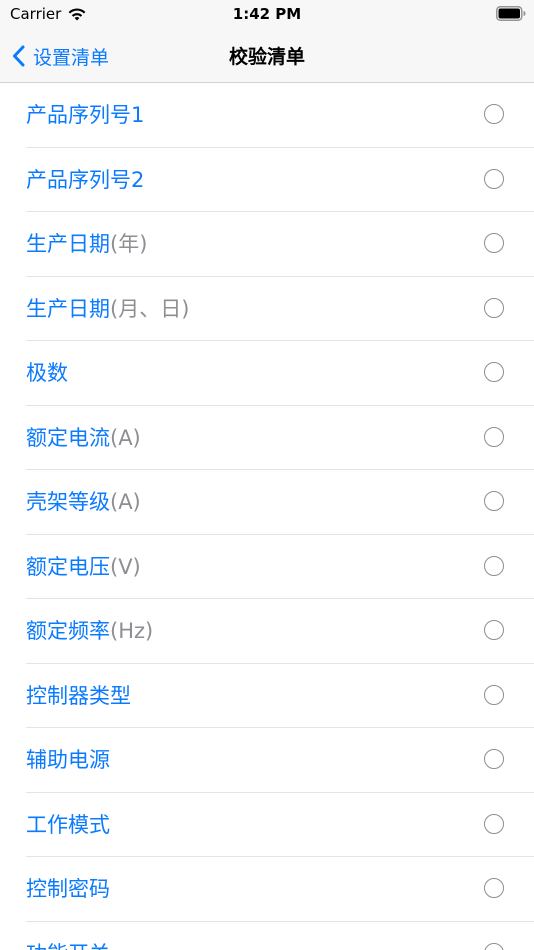  I want to click on item-unit: (Hz), so click(132, 631).